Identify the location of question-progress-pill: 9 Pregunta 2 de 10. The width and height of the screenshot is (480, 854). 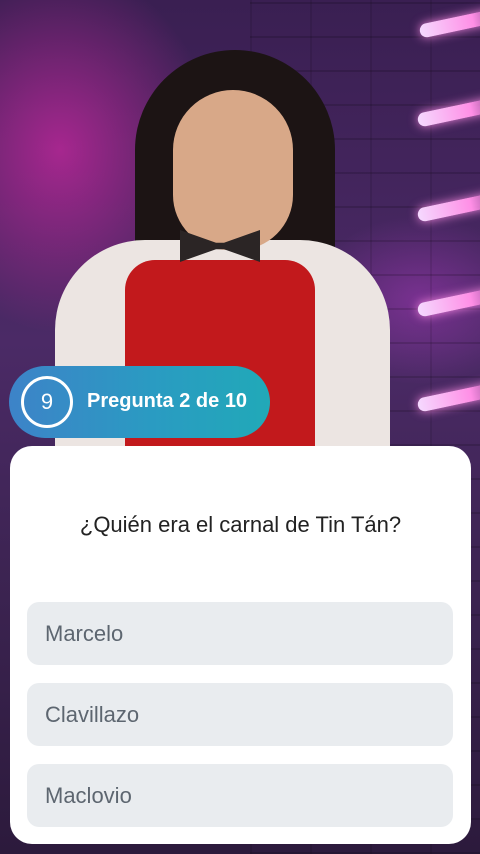
(139, 402).